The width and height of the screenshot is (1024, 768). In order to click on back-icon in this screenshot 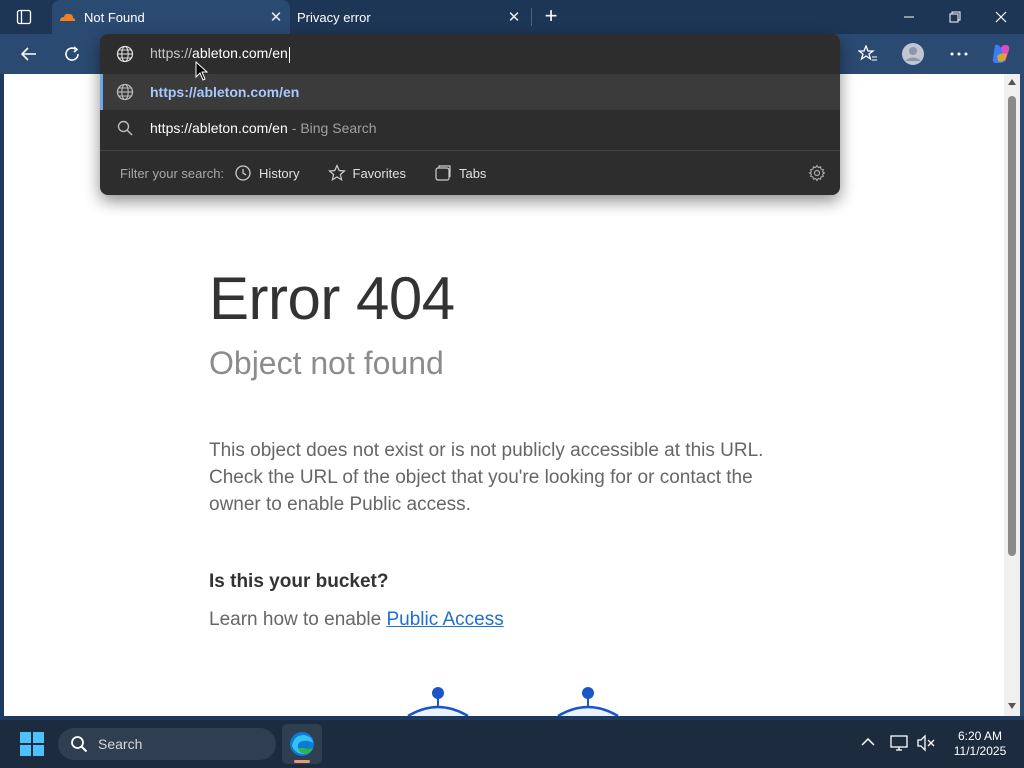, I will do `click(28, 54)`.